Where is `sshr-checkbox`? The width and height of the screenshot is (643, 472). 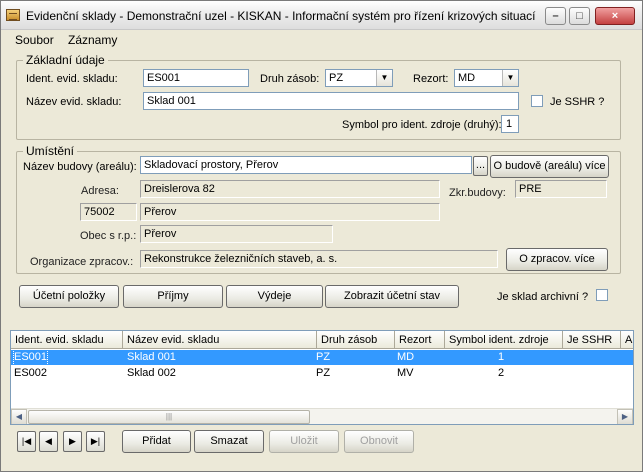
sshr-checkbox is located at coordinates (537, 101).